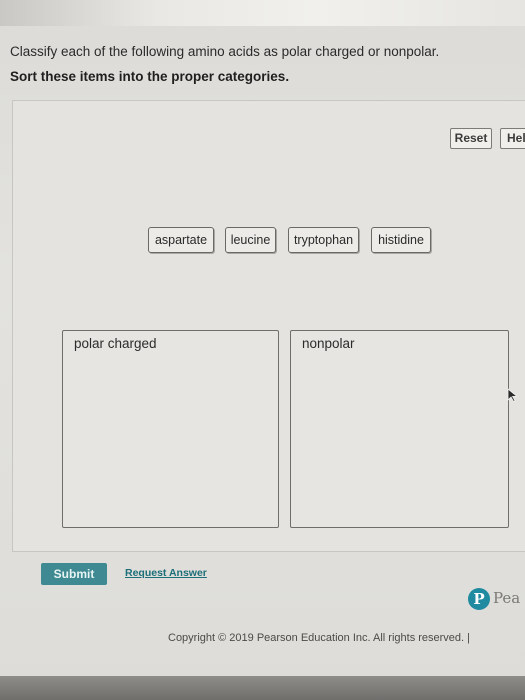  I want to click on request-answer-link: Request Answer, so click(166, 573).